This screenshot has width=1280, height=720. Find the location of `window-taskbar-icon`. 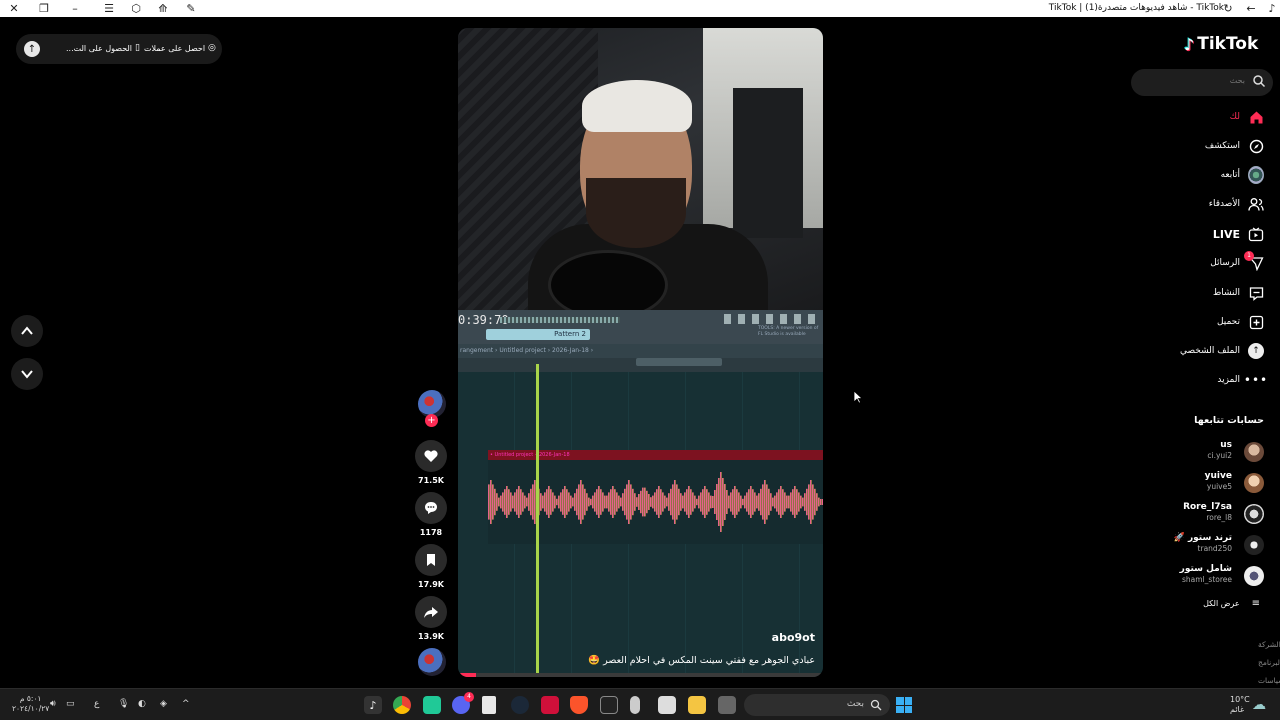

window-taskbar-icon is located at coordinates (727, 705).